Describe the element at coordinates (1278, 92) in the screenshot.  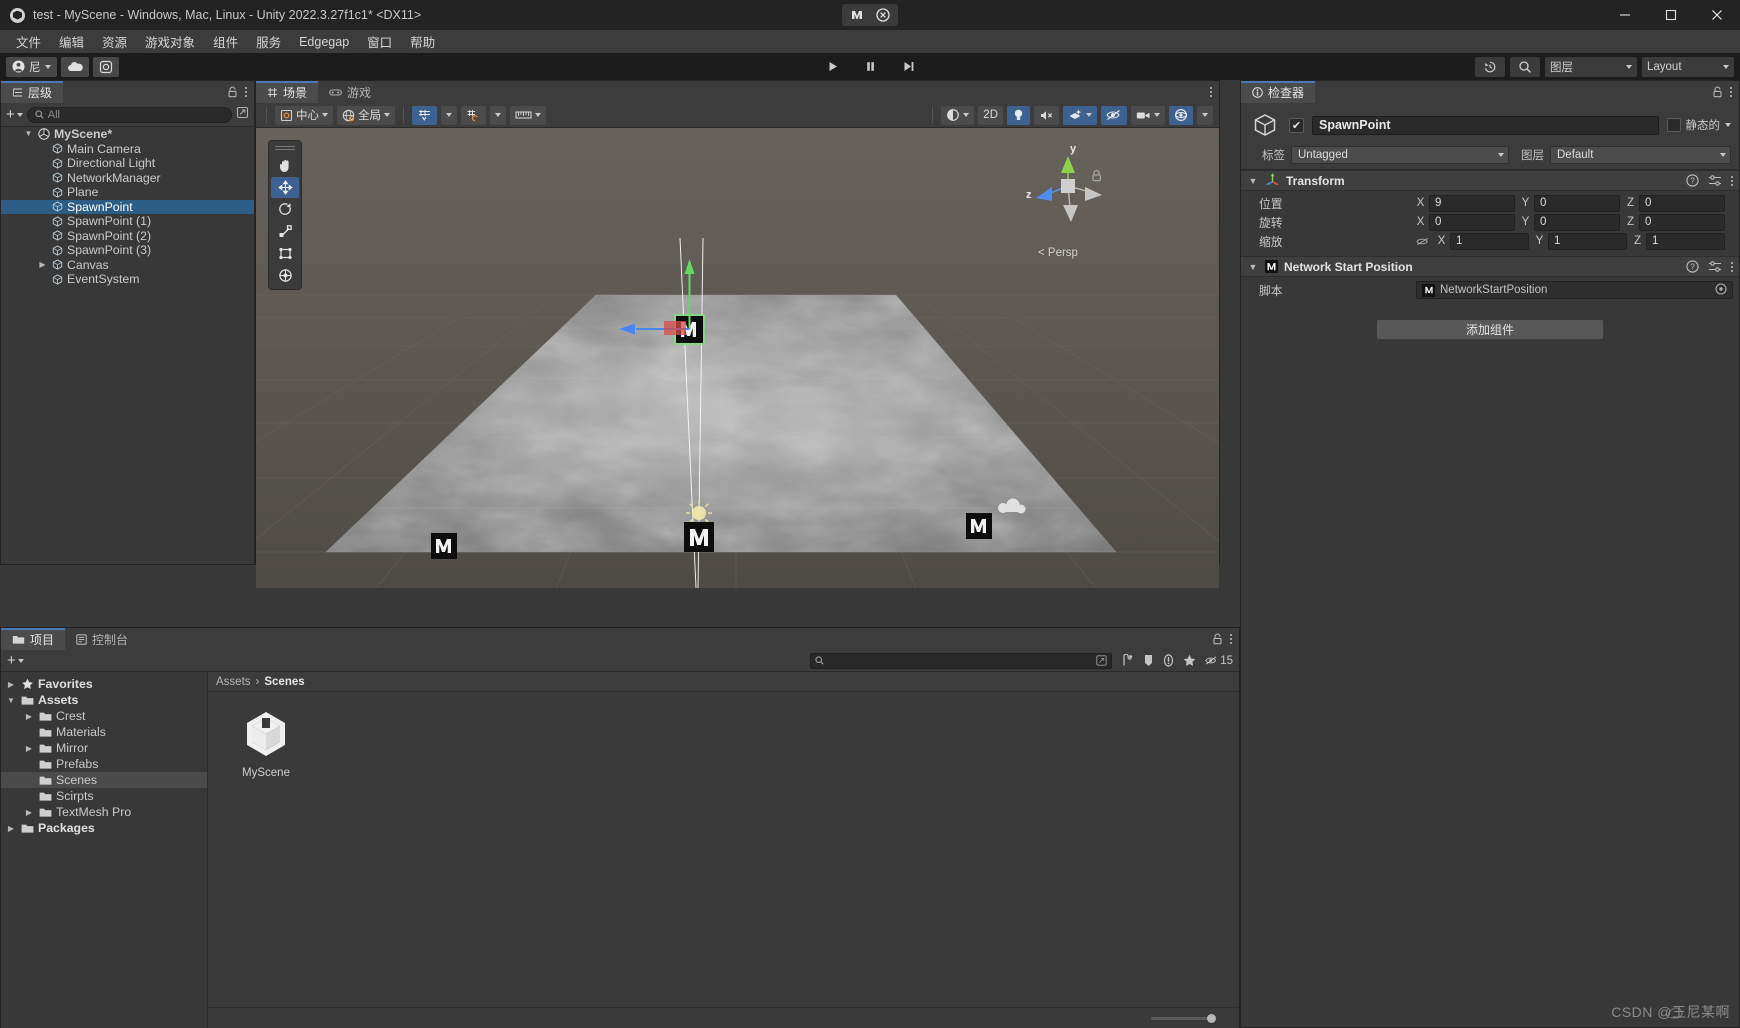
I see `tab-inspector: 检查器` at that location.